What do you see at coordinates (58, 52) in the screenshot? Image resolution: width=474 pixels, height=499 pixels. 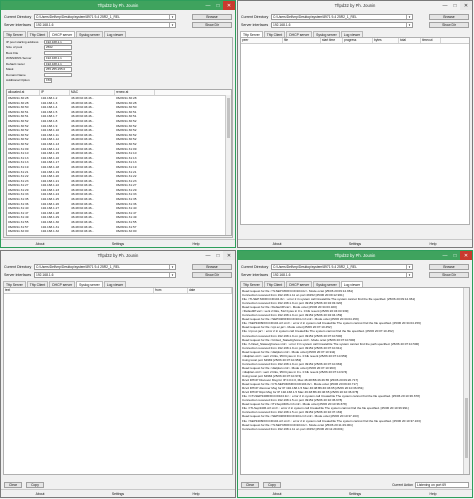 I see `boot-file-field` at bounding box center [58, 52].